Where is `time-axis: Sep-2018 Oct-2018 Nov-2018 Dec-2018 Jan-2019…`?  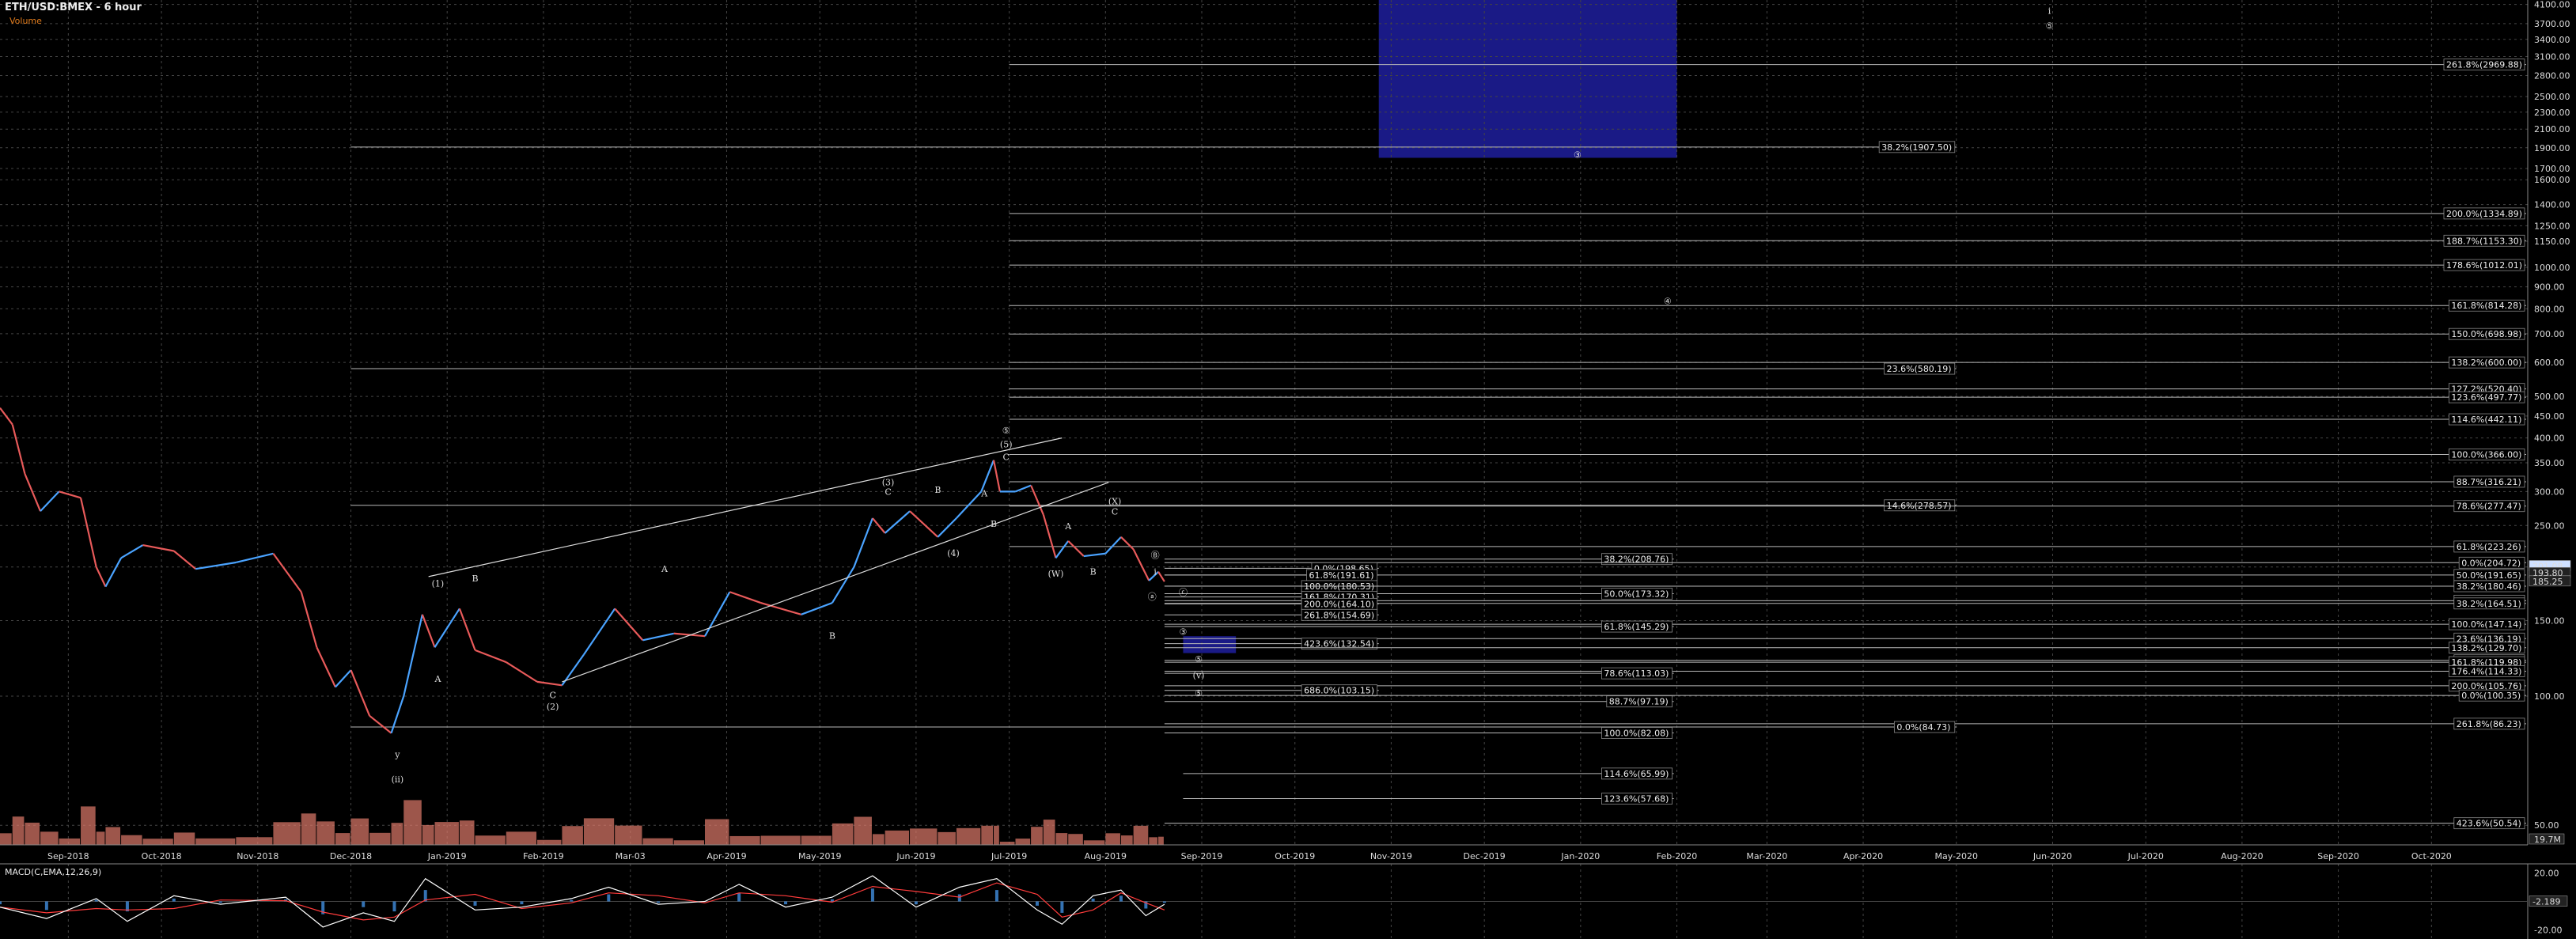 time-axis: Sep-2018 Oct-2018 Nov-2018 Dec-2018 Jan-2019… is located at coordinates (1264, 852).